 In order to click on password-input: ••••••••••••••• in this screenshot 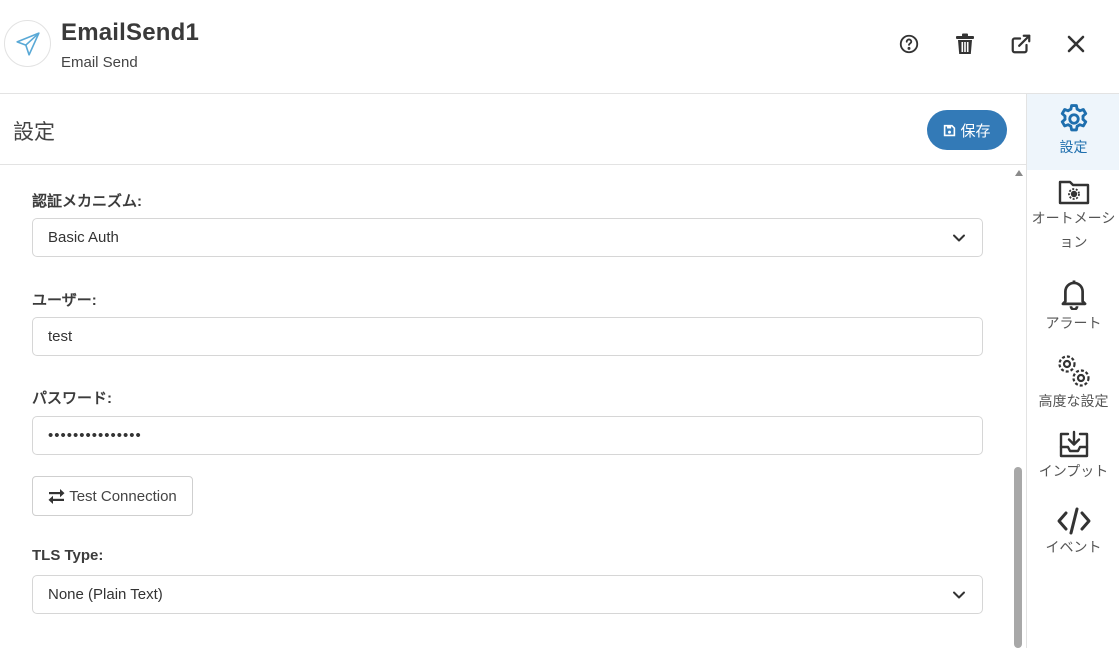, I will do `click(507, 435)`.